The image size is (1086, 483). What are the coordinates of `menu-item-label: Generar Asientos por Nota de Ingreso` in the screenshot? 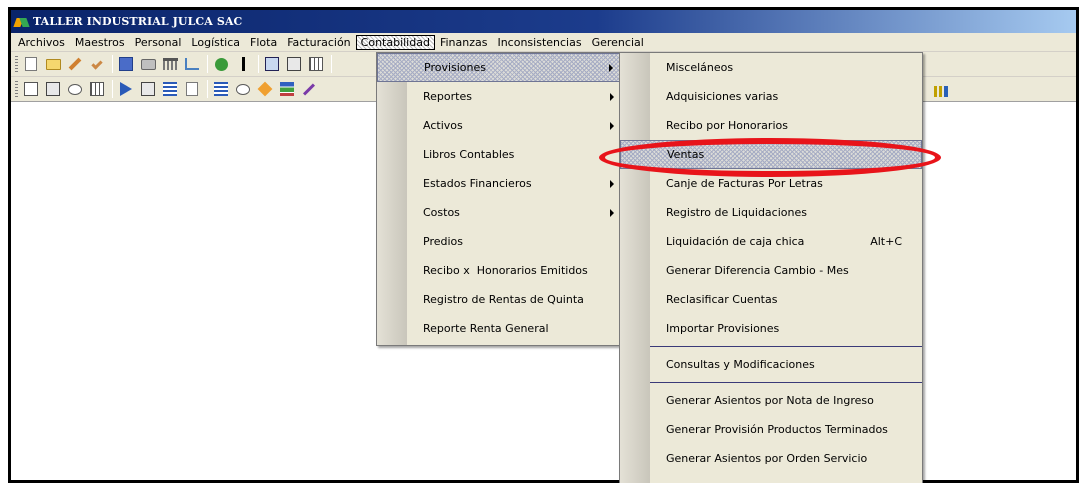 It's located at (770, 400).